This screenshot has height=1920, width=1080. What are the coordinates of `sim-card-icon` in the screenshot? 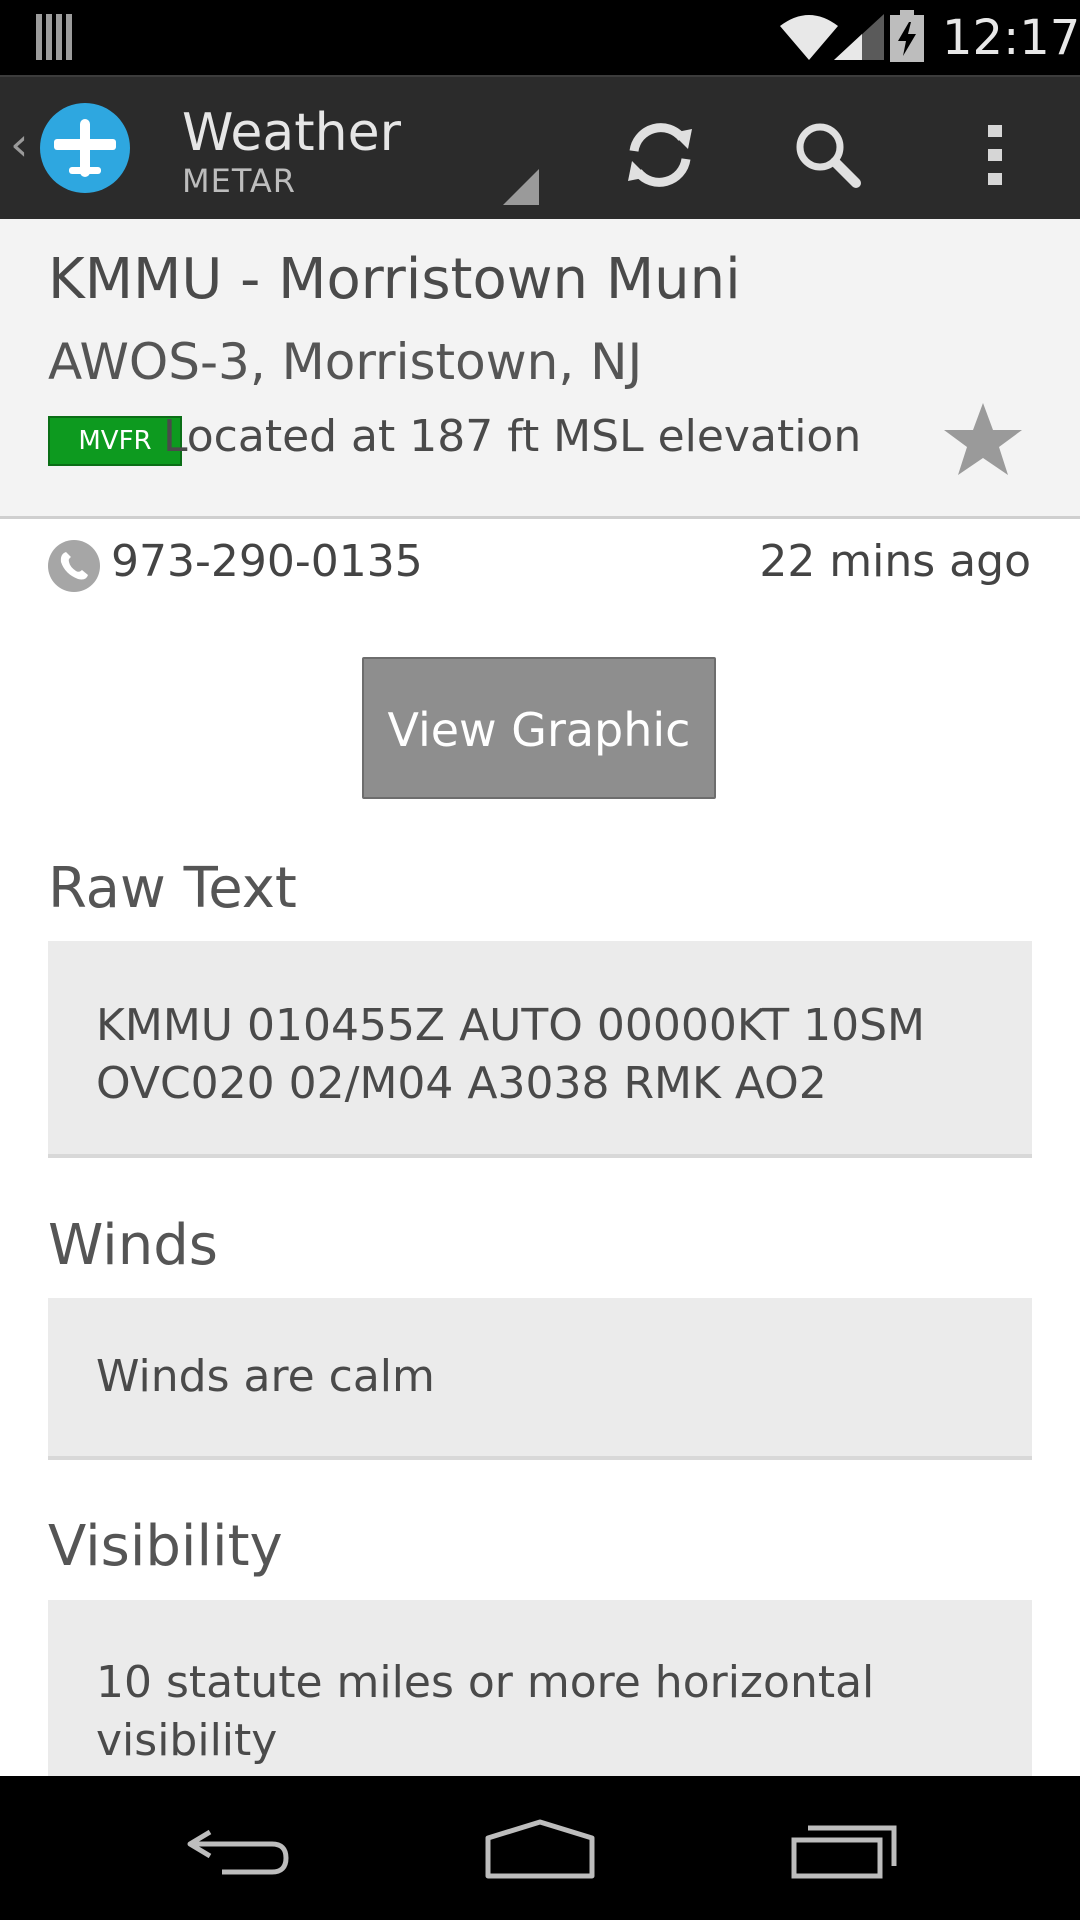 It's located at (54, 37).